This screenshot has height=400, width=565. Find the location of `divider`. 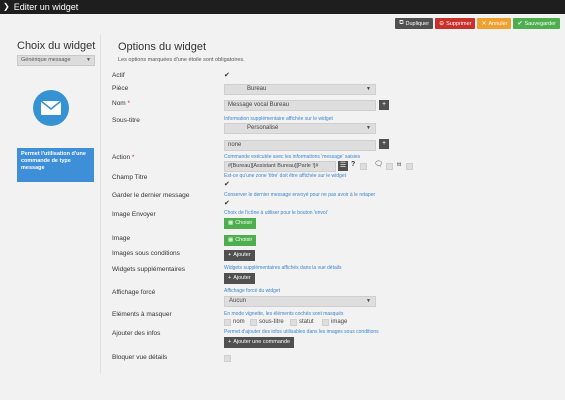

divider is located at coordinates (100, 204).